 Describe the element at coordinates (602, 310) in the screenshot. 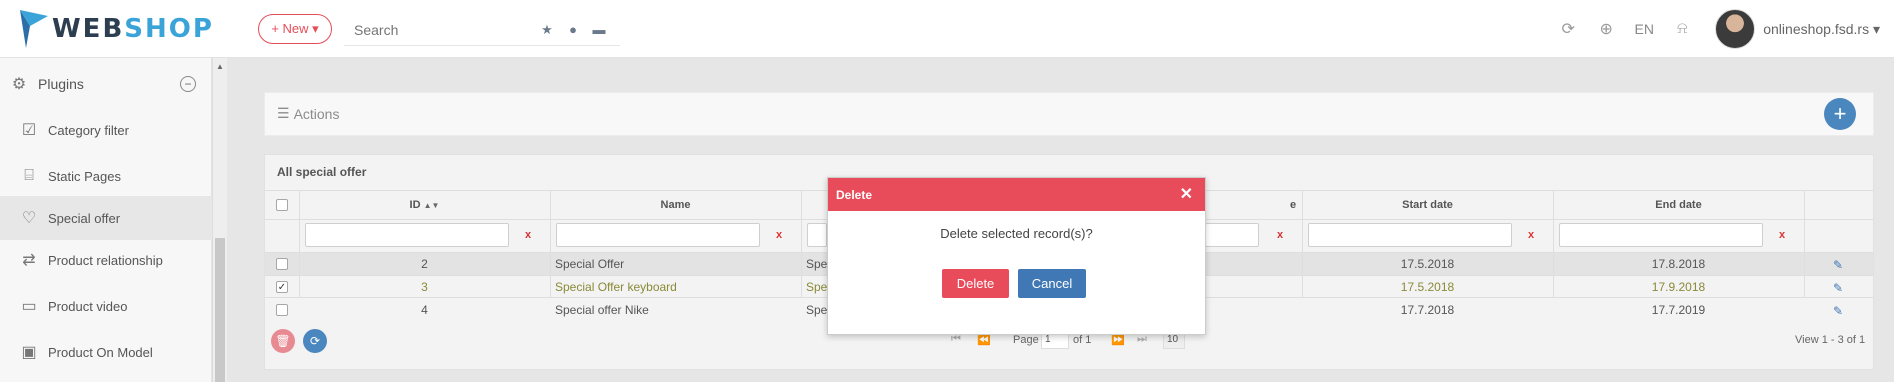

I see `cell-name: Special offer Nike` at that location.